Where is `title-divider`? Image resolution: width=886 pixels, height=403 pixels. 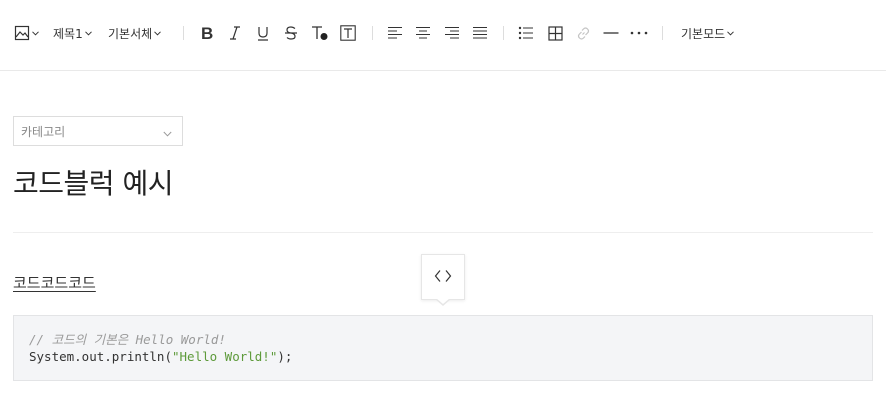
title-divider is located at coordinates (443, 232).